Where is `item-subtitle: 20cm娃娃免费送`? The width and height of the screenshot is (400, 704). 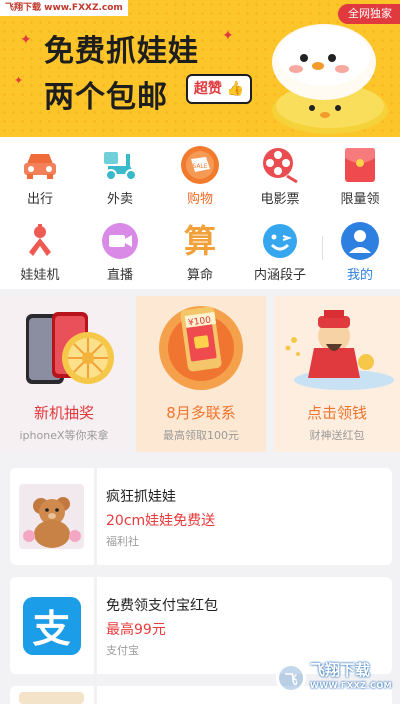
item-subtitle: 20cm娃娃免费送 is located at coordinates (161, 521).